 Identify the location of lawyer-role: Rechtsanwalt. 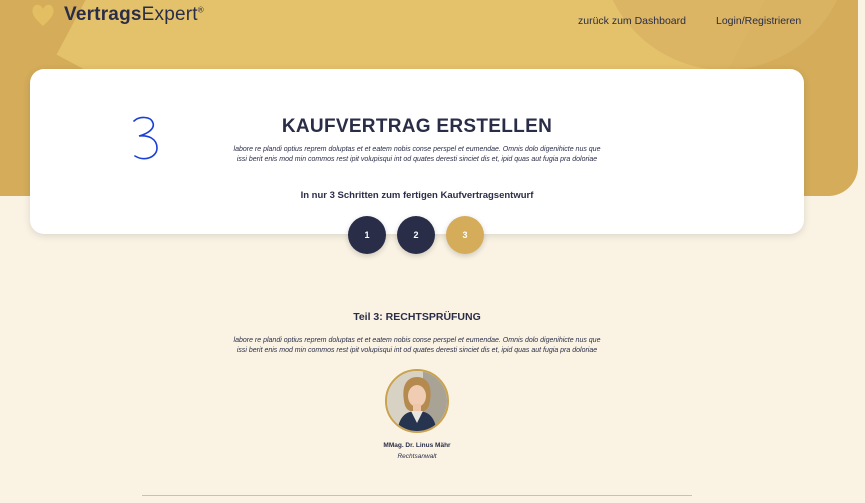
(417, 456).